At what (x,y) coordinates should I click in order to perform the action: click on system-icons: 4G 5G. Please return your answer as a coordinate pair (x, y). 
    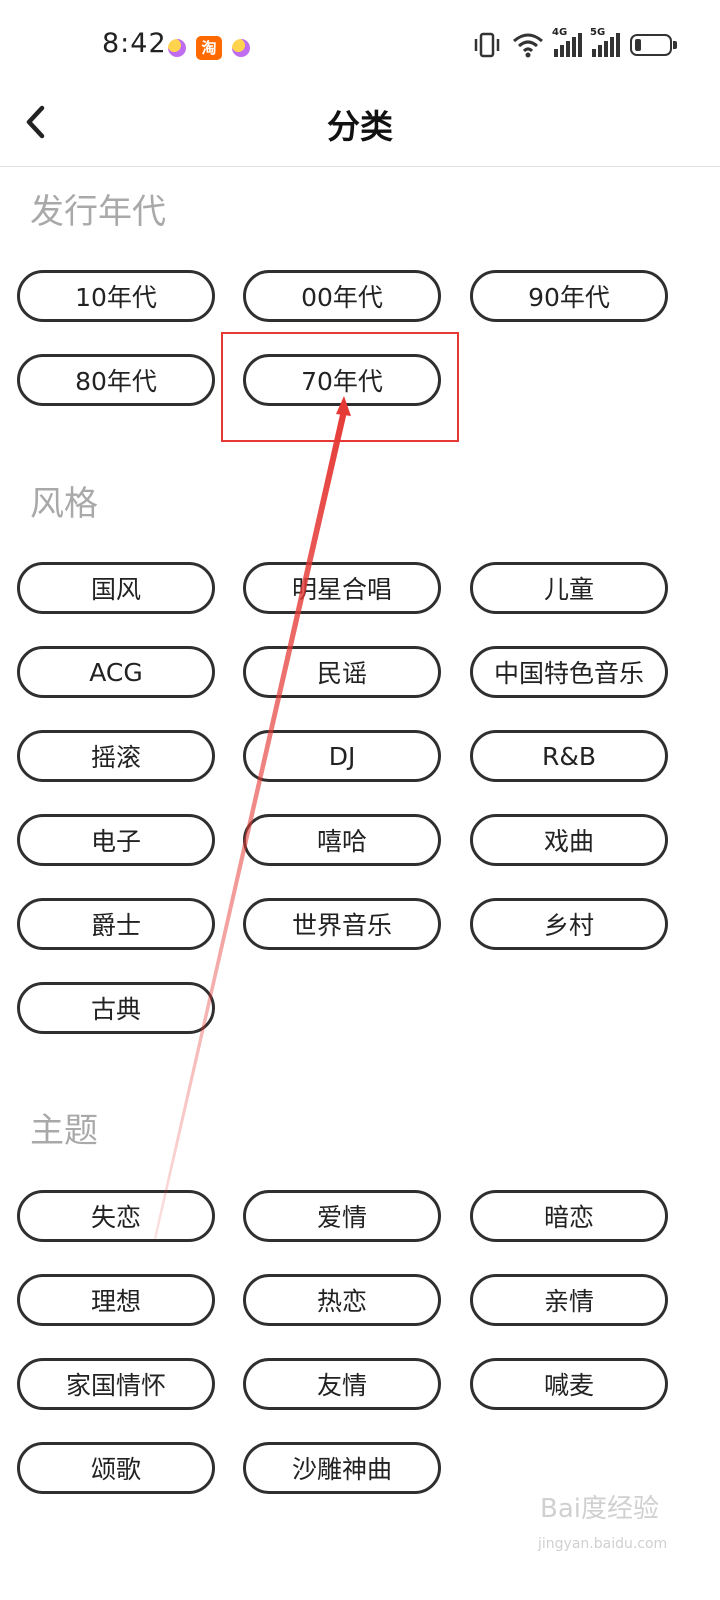
    Looking at the image, I should click on (574, 42).